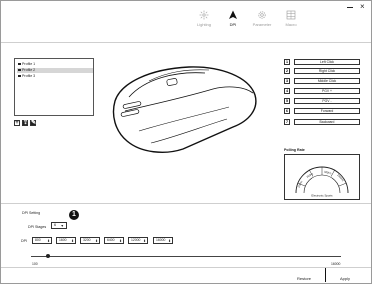 This screenshot has height=284, width=372. Describe the element at coordinates (17, 123) in the screenshot. I see `add-profile-button: +` at that location.